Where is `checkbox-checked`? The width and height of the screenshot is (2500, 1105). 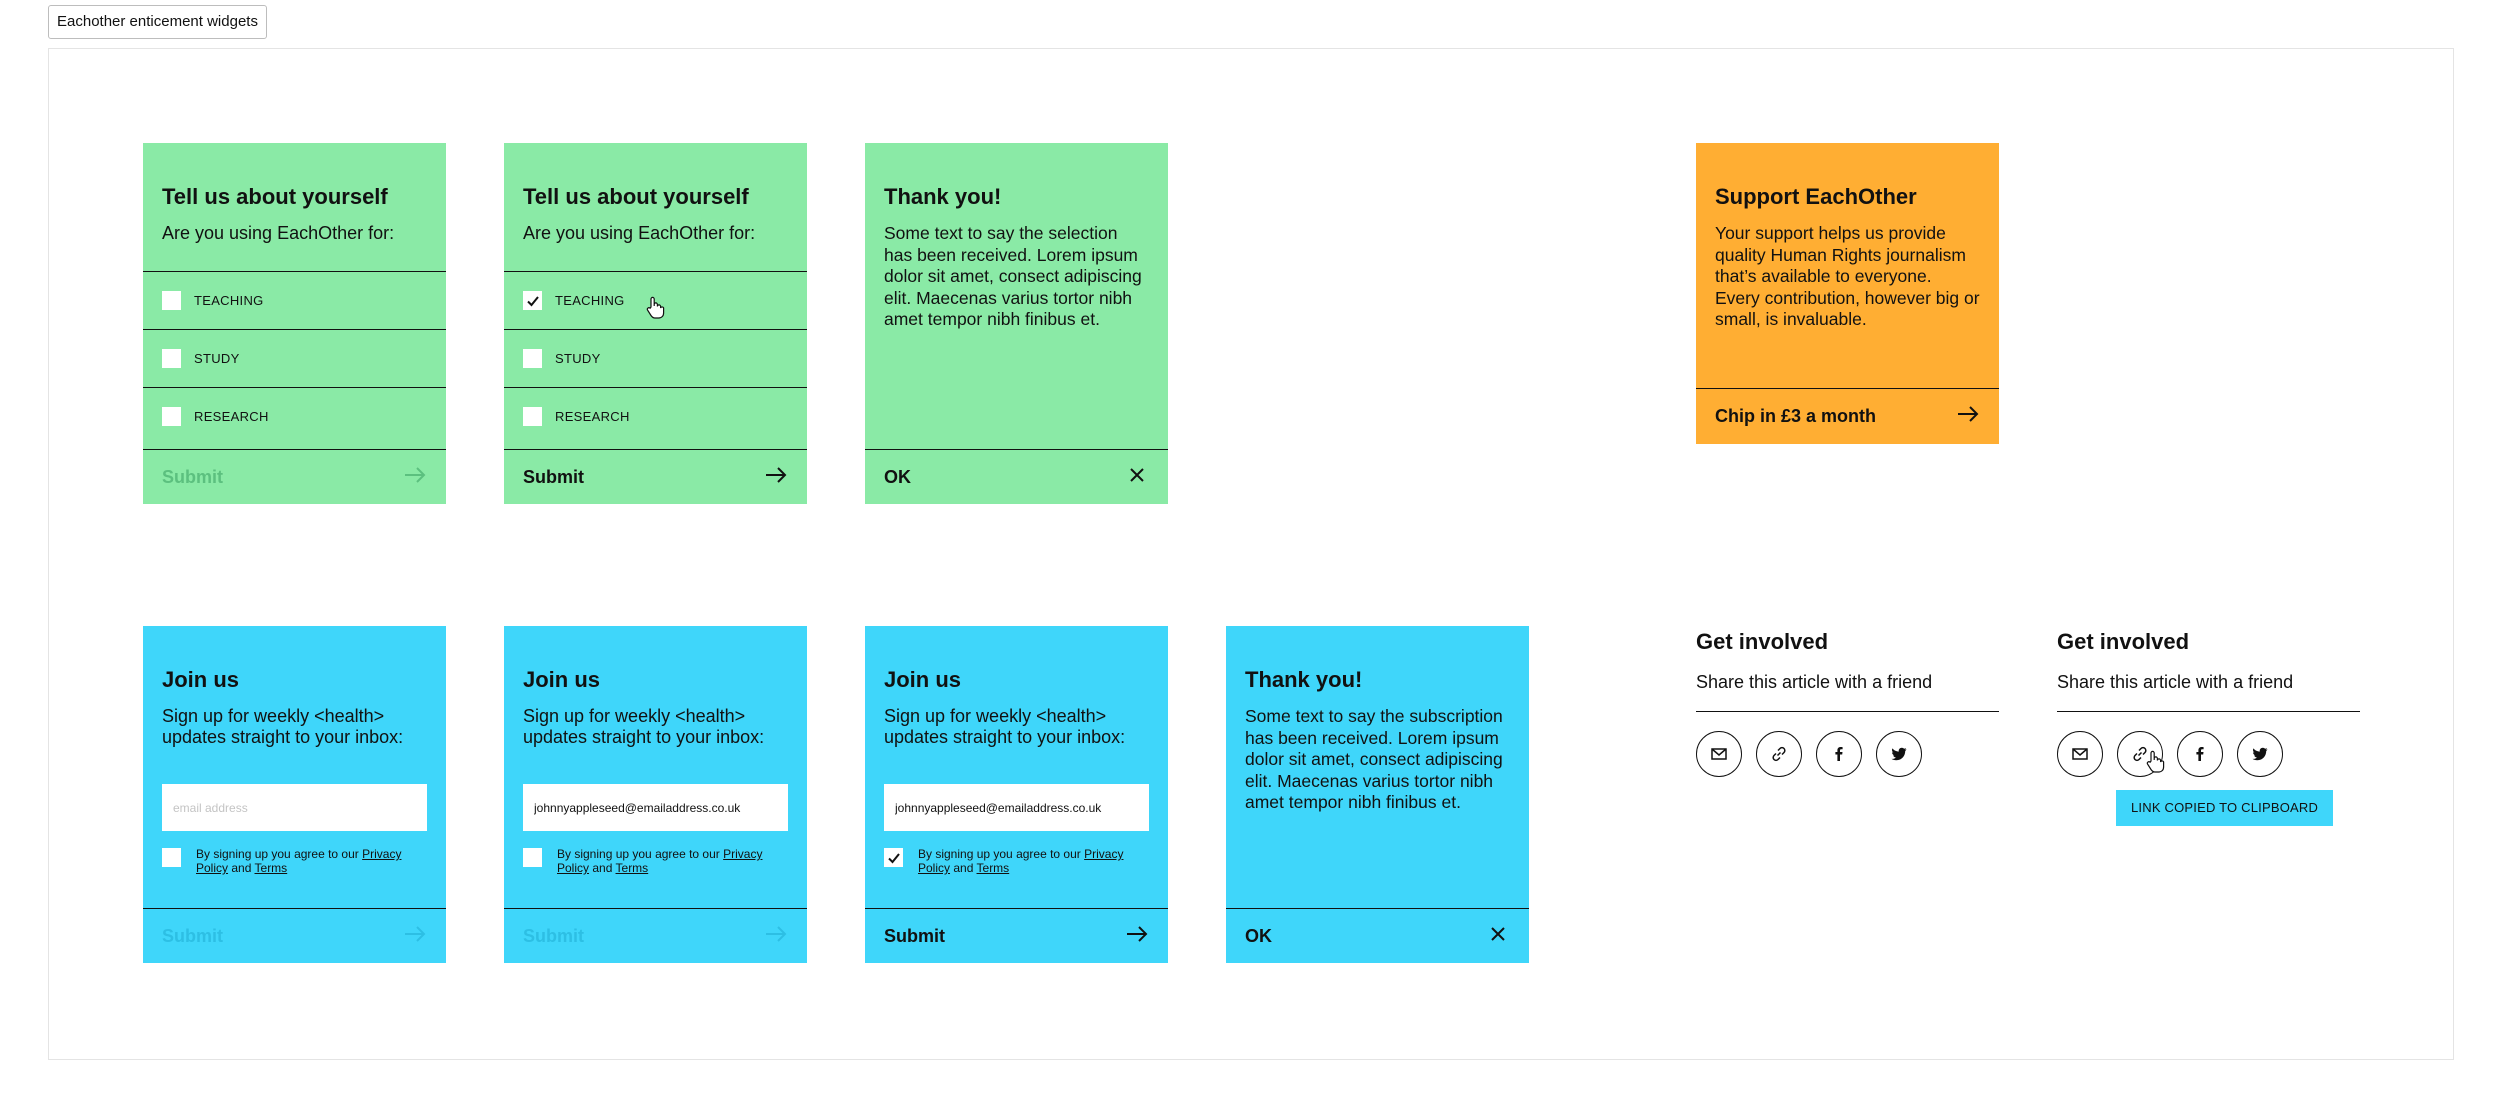
checkbox-checked is located at coordinates (532, 300).